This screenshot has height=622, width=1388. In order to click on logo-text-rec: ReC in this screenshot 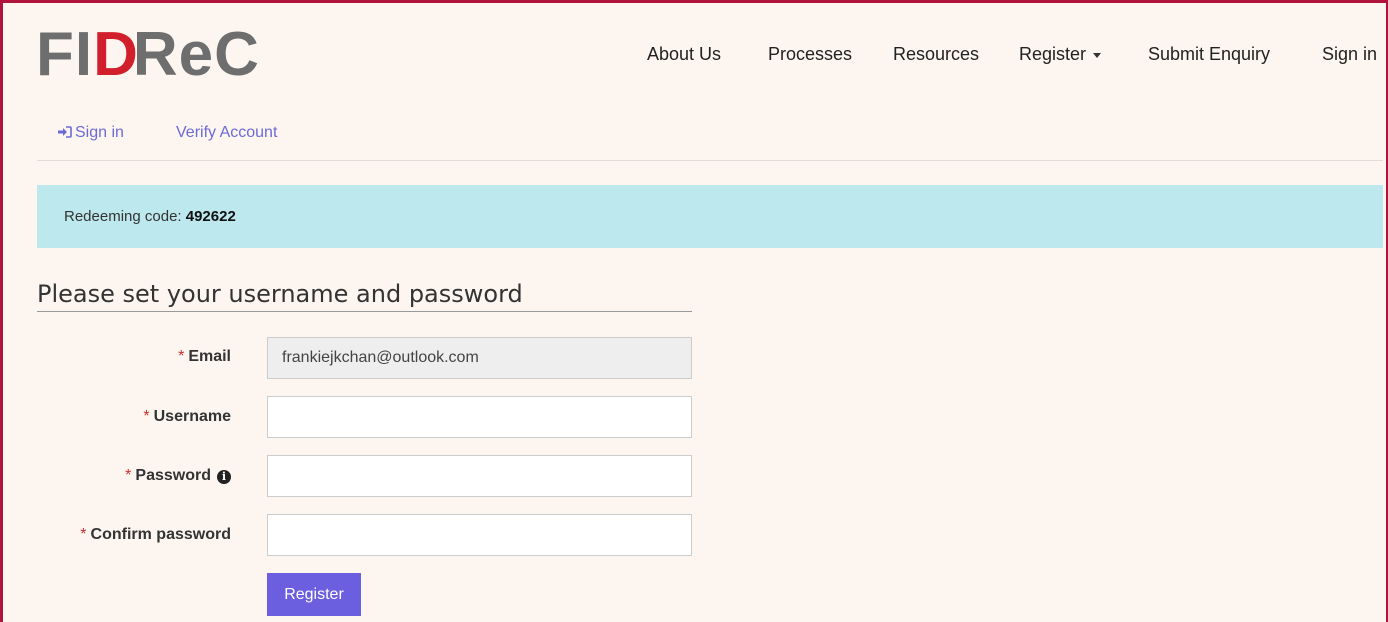, I will do `click(196, 54)`.